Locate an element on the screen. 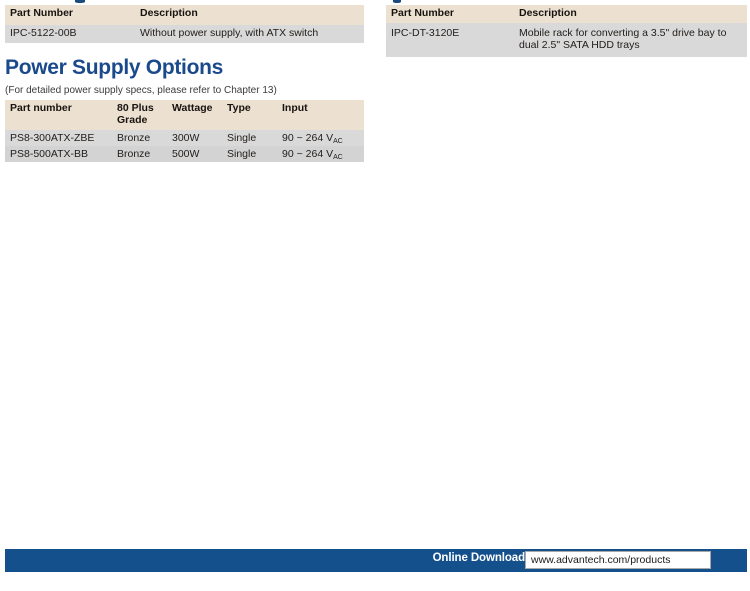 Image resolution: width=750 pixels, height=591 pixels. clipped-heading-remnant-left is located at coordinates (80, 1).